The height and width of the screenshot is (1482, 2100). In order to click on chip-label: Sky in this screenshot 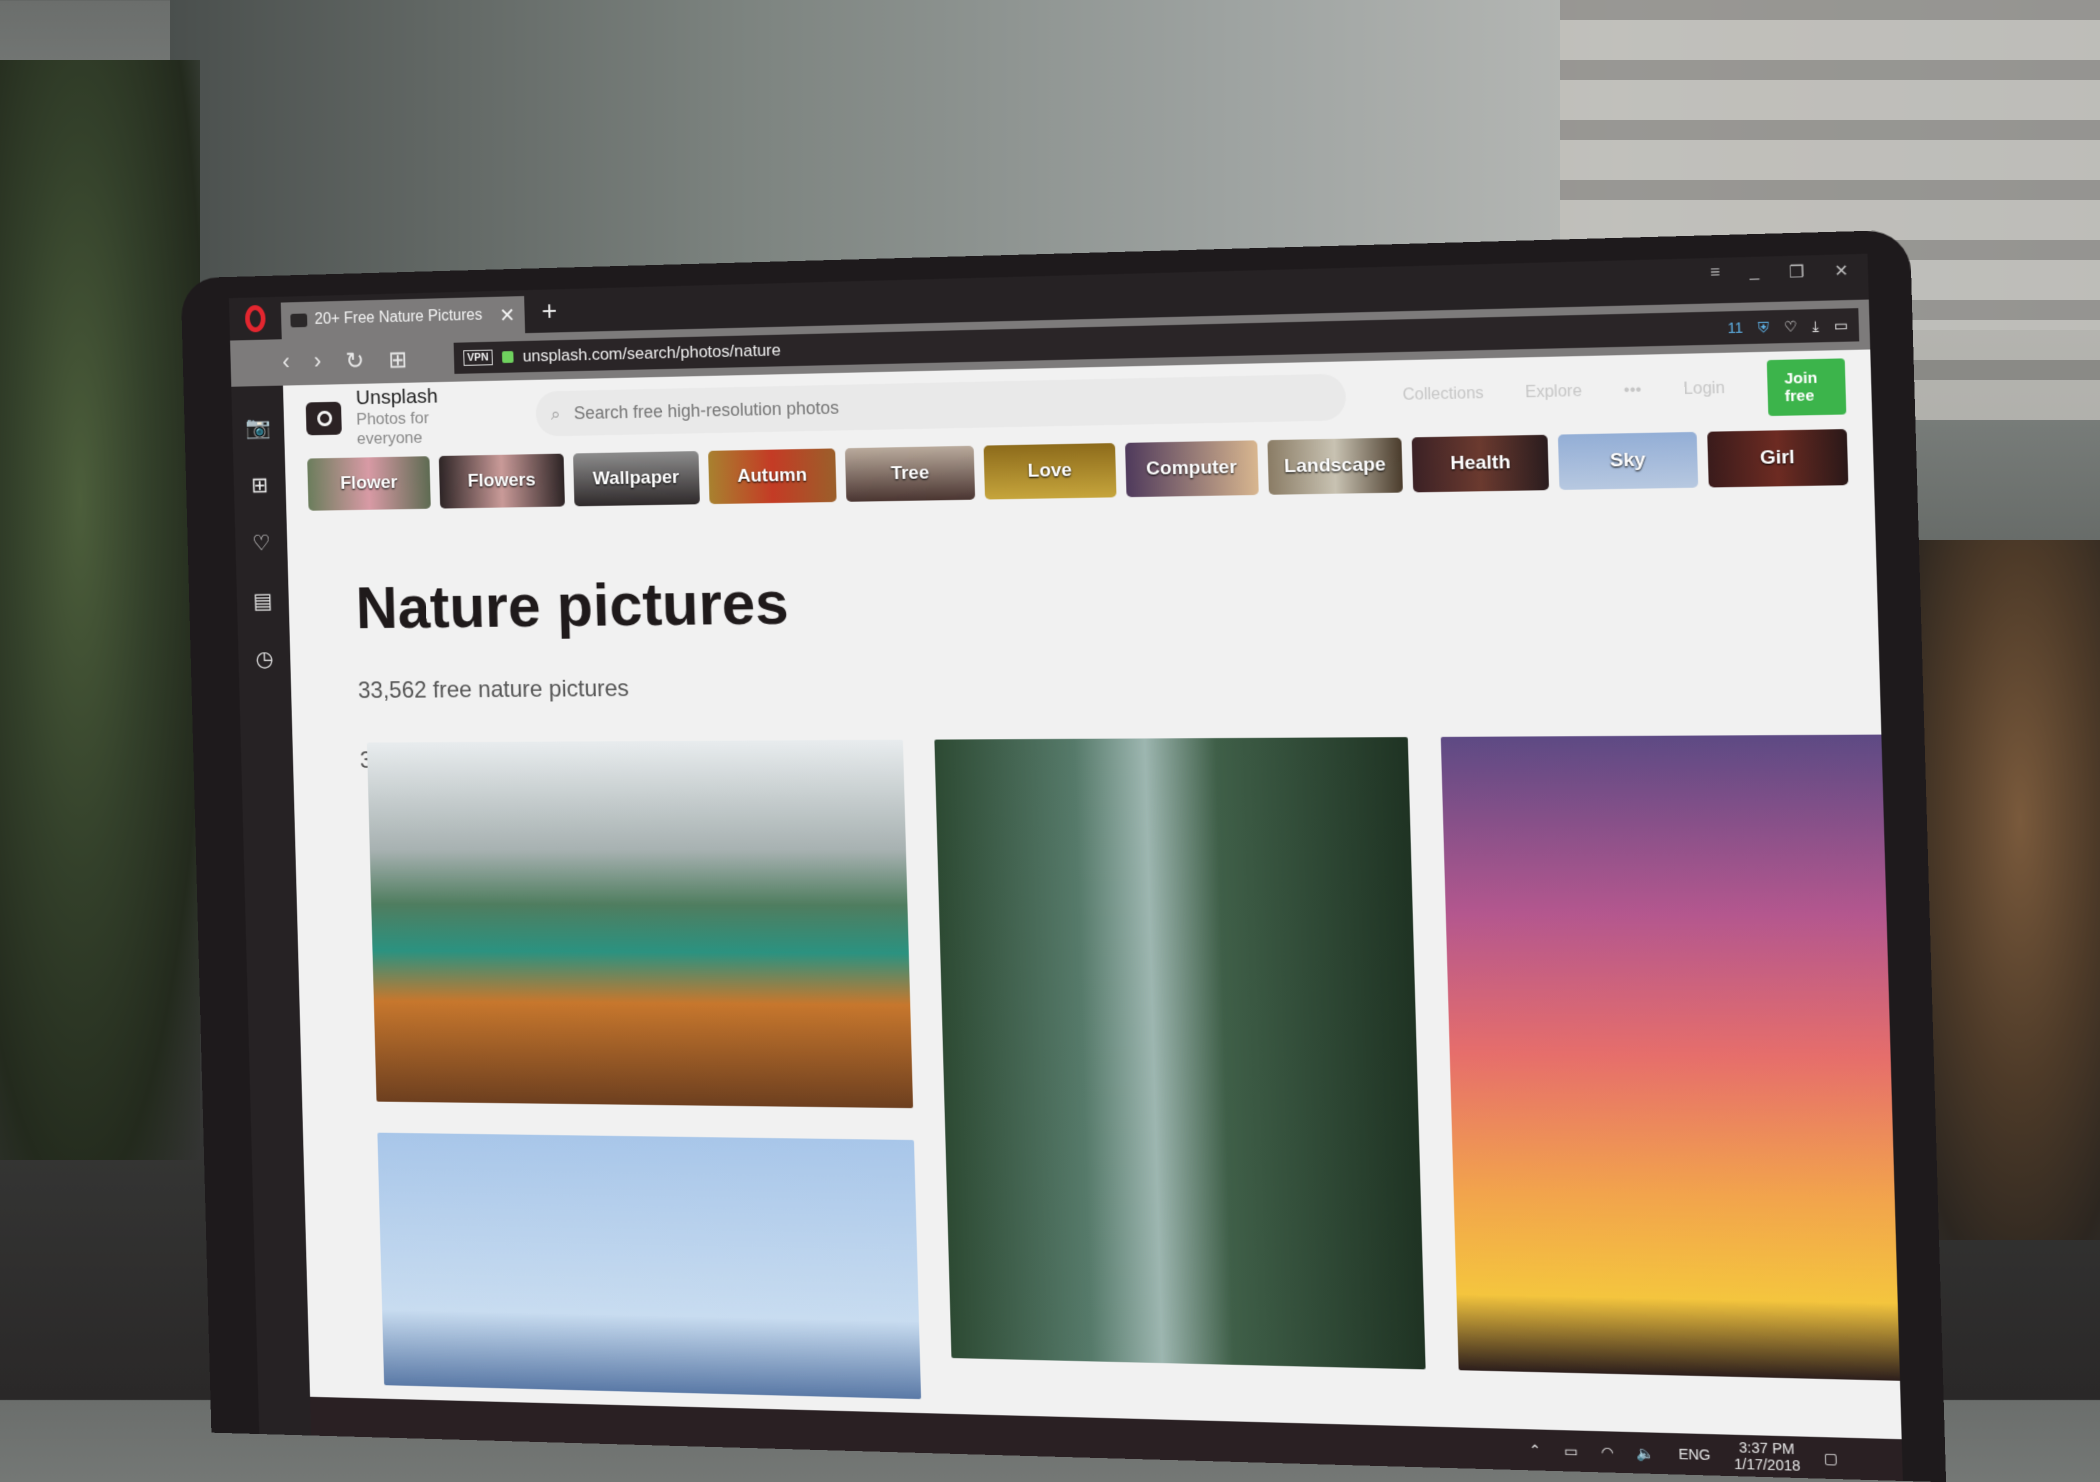, I will do `click(1627, 460)`.